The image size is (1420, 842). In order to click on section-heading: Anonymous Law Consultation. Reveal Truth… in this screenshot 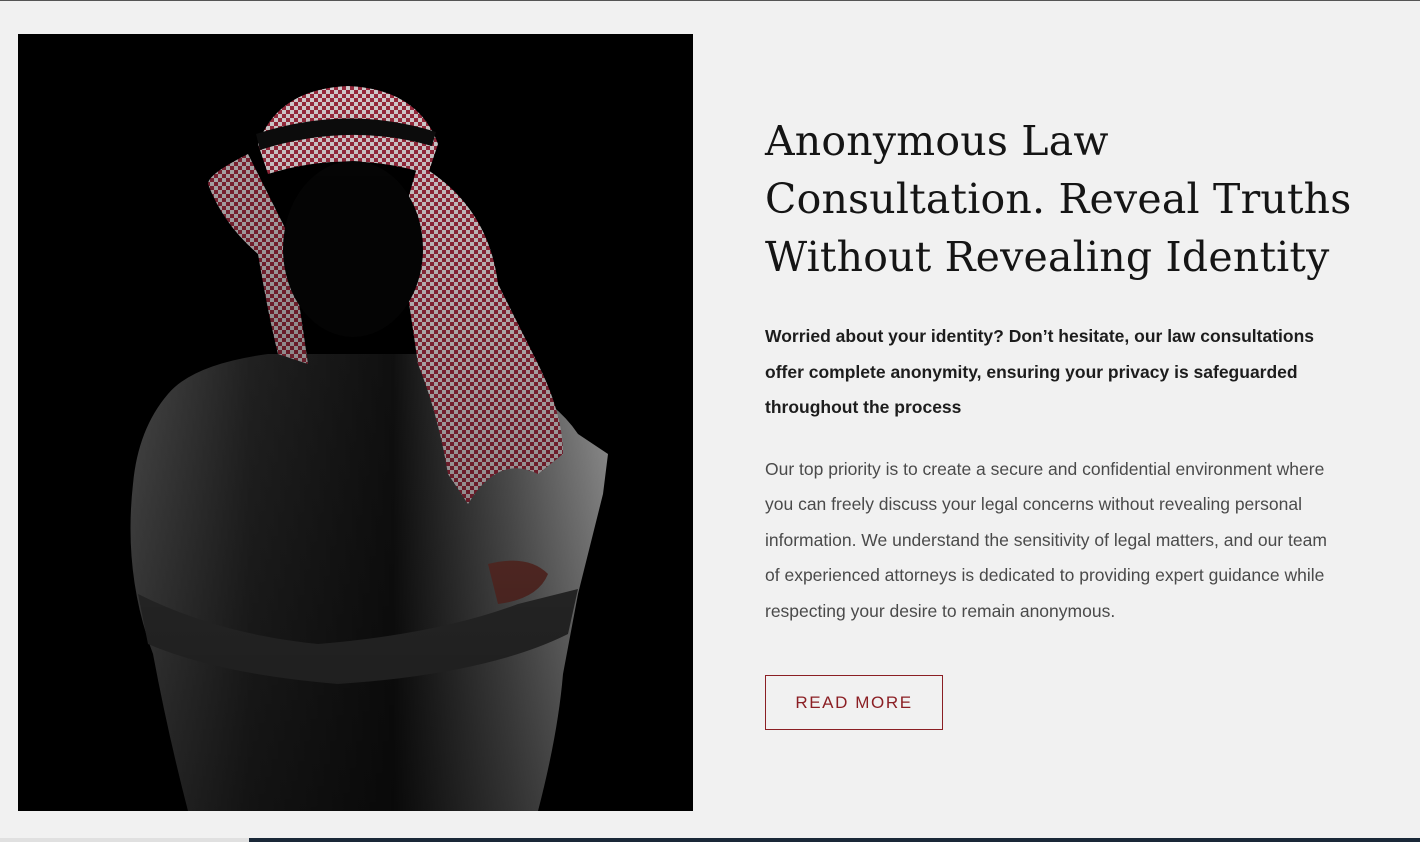, I will do `click(1060, 199)`.